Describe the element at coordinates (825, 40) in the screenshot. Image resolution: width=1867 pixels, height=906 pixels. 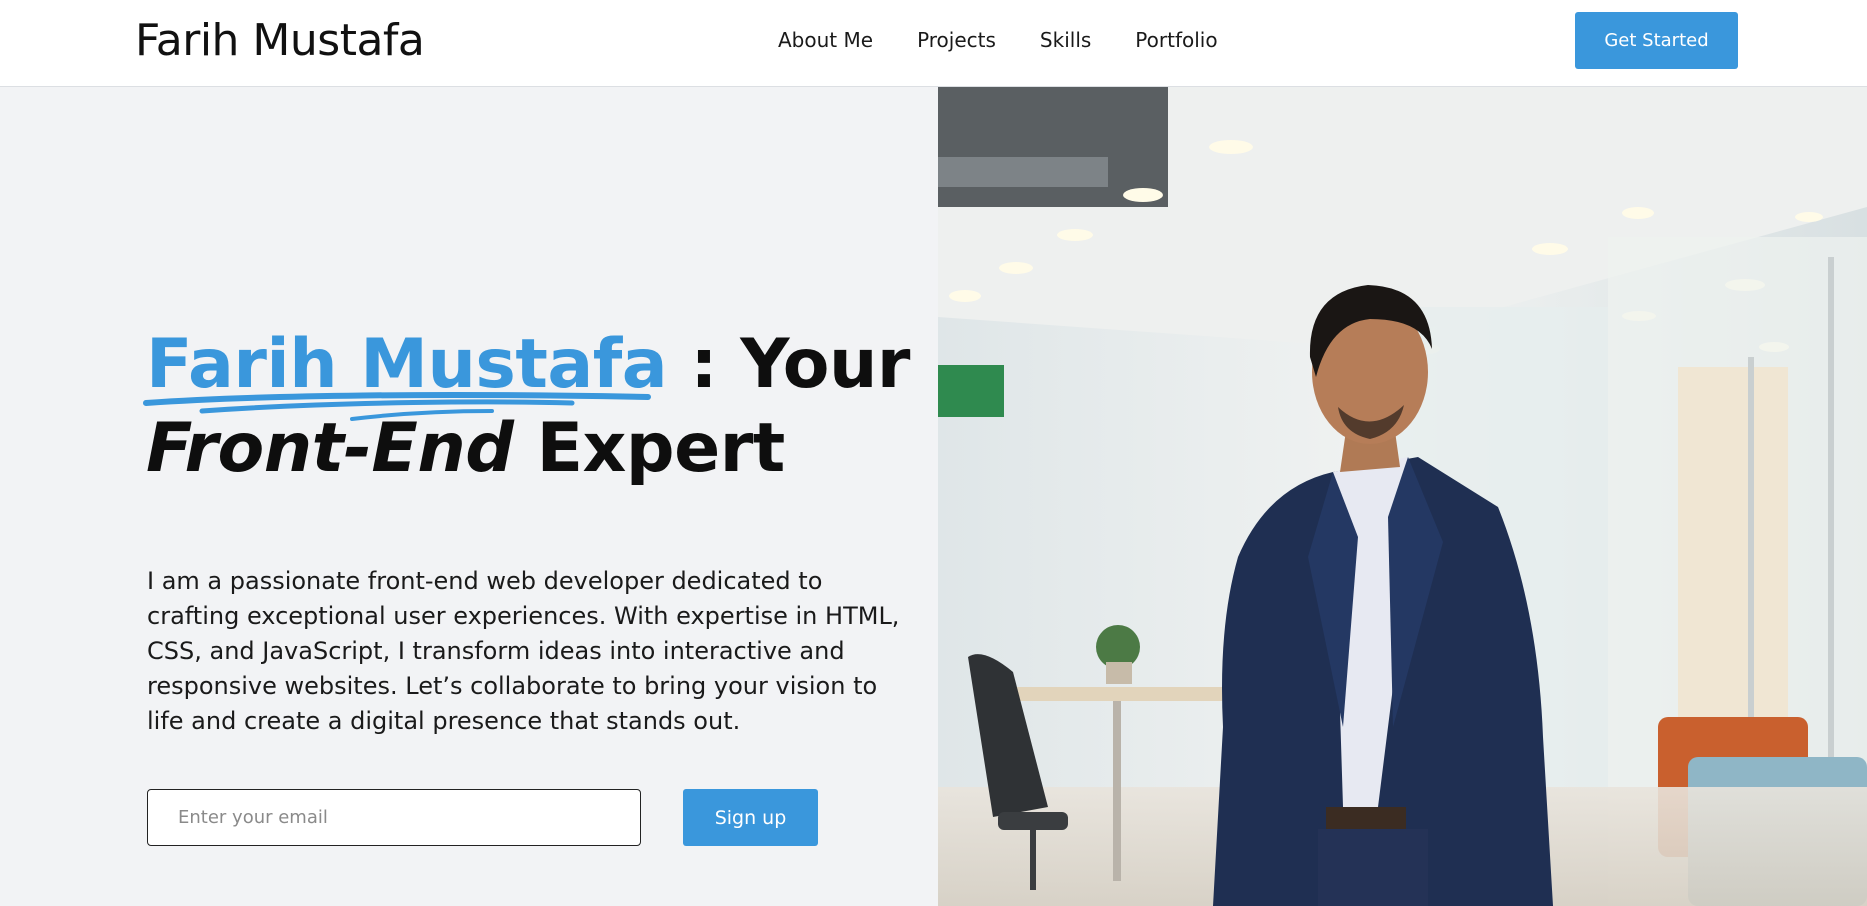
I see `nav-link-about-me: About Me` at that location.